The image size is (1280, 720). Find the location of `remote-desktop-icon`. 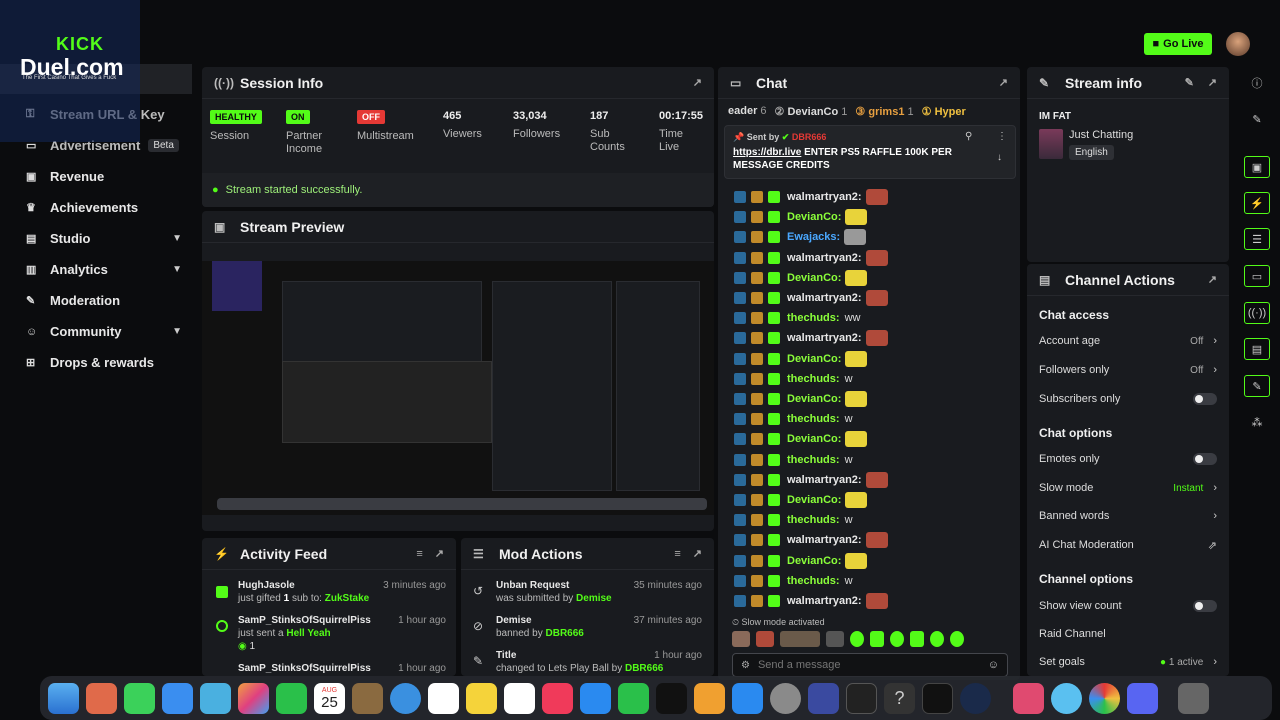

remote-desktop-icon is located at coordinates (823, 698).